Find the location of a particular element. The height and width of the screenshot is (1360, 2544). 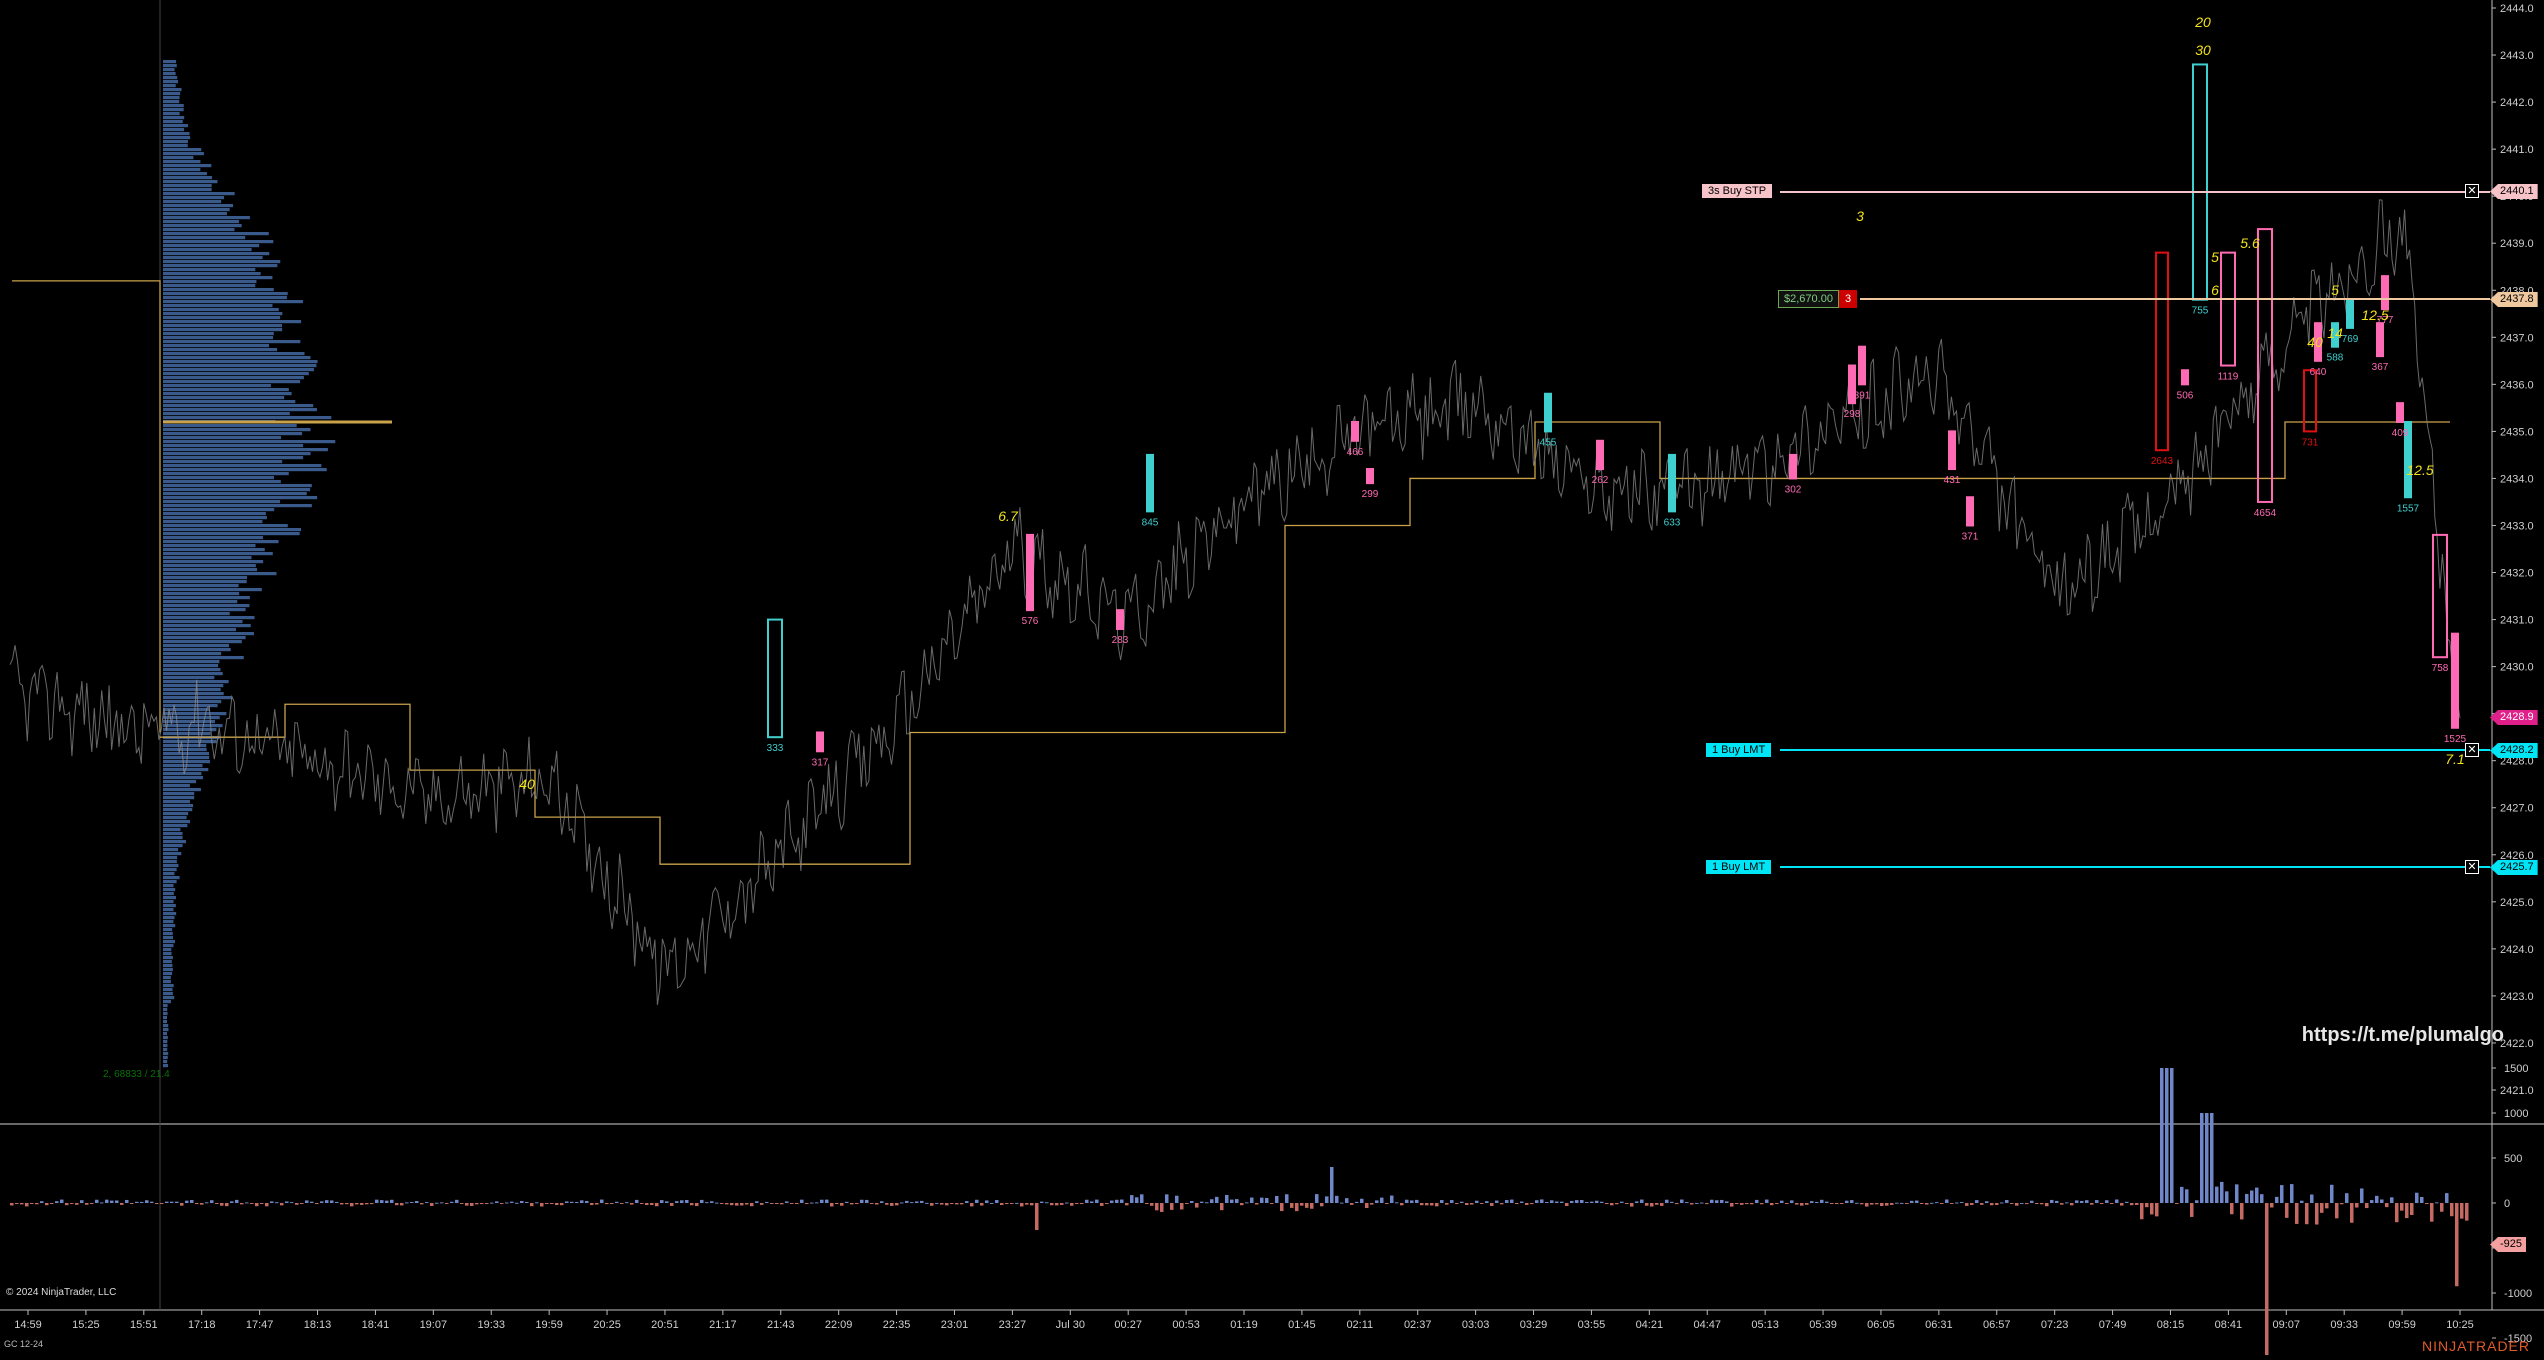

price-tick-label: 2423.0 is located at coordinates (2517, 997).